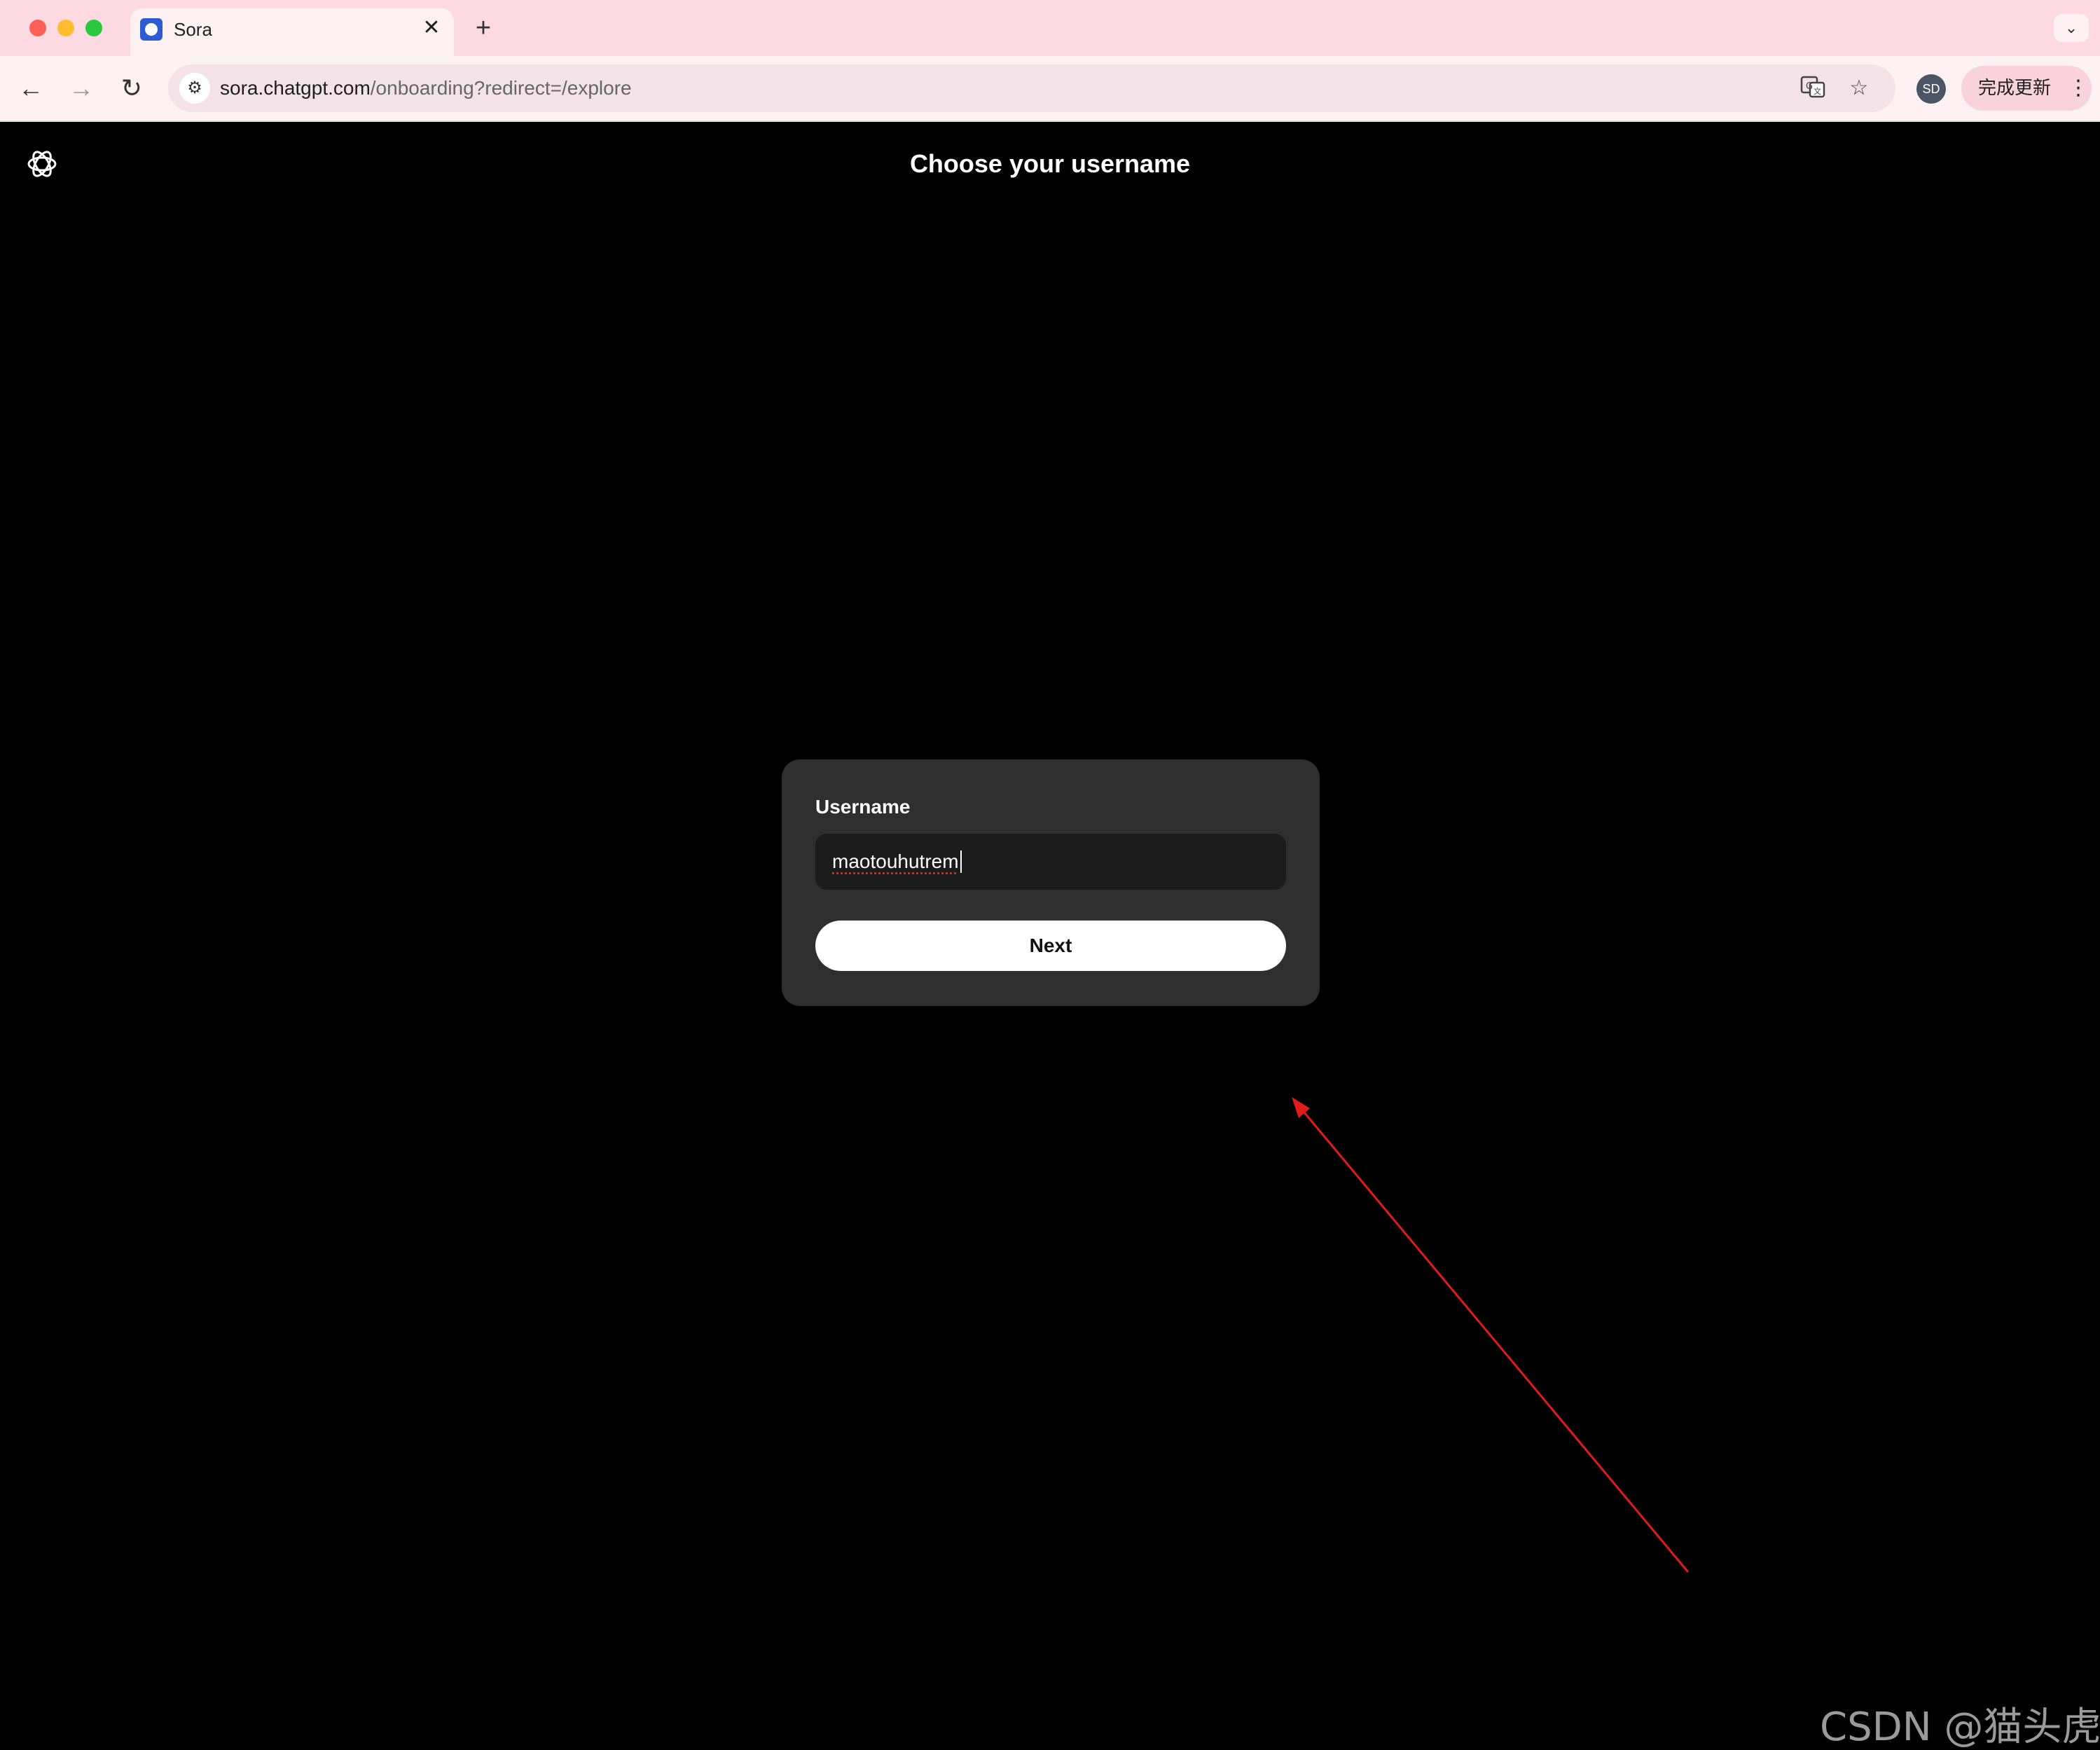 The height and width of the screenshot is (1750, 2100). Describe the element at coordinates (961, 861) in the screenshot. I see `text-caret` at that location.